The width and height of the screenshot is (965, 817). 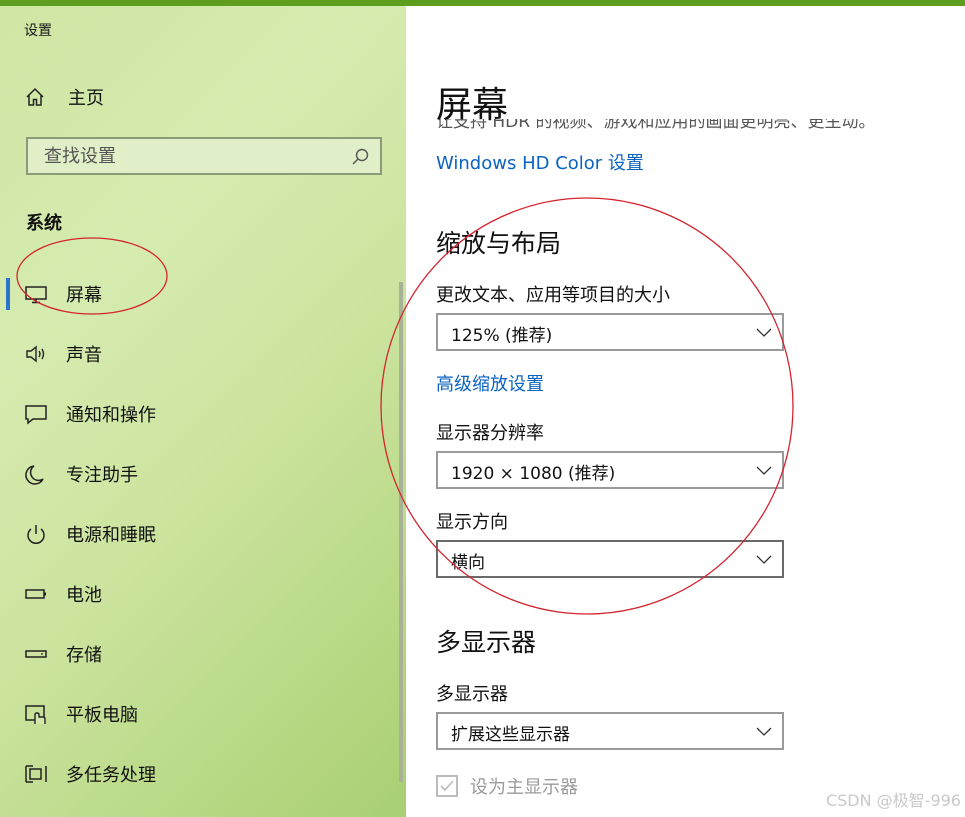 What do you see at coordinates (203, 354) in the screenshot?
I see `sidebar-item-sound: 声音` at bounding box center [203, 354].